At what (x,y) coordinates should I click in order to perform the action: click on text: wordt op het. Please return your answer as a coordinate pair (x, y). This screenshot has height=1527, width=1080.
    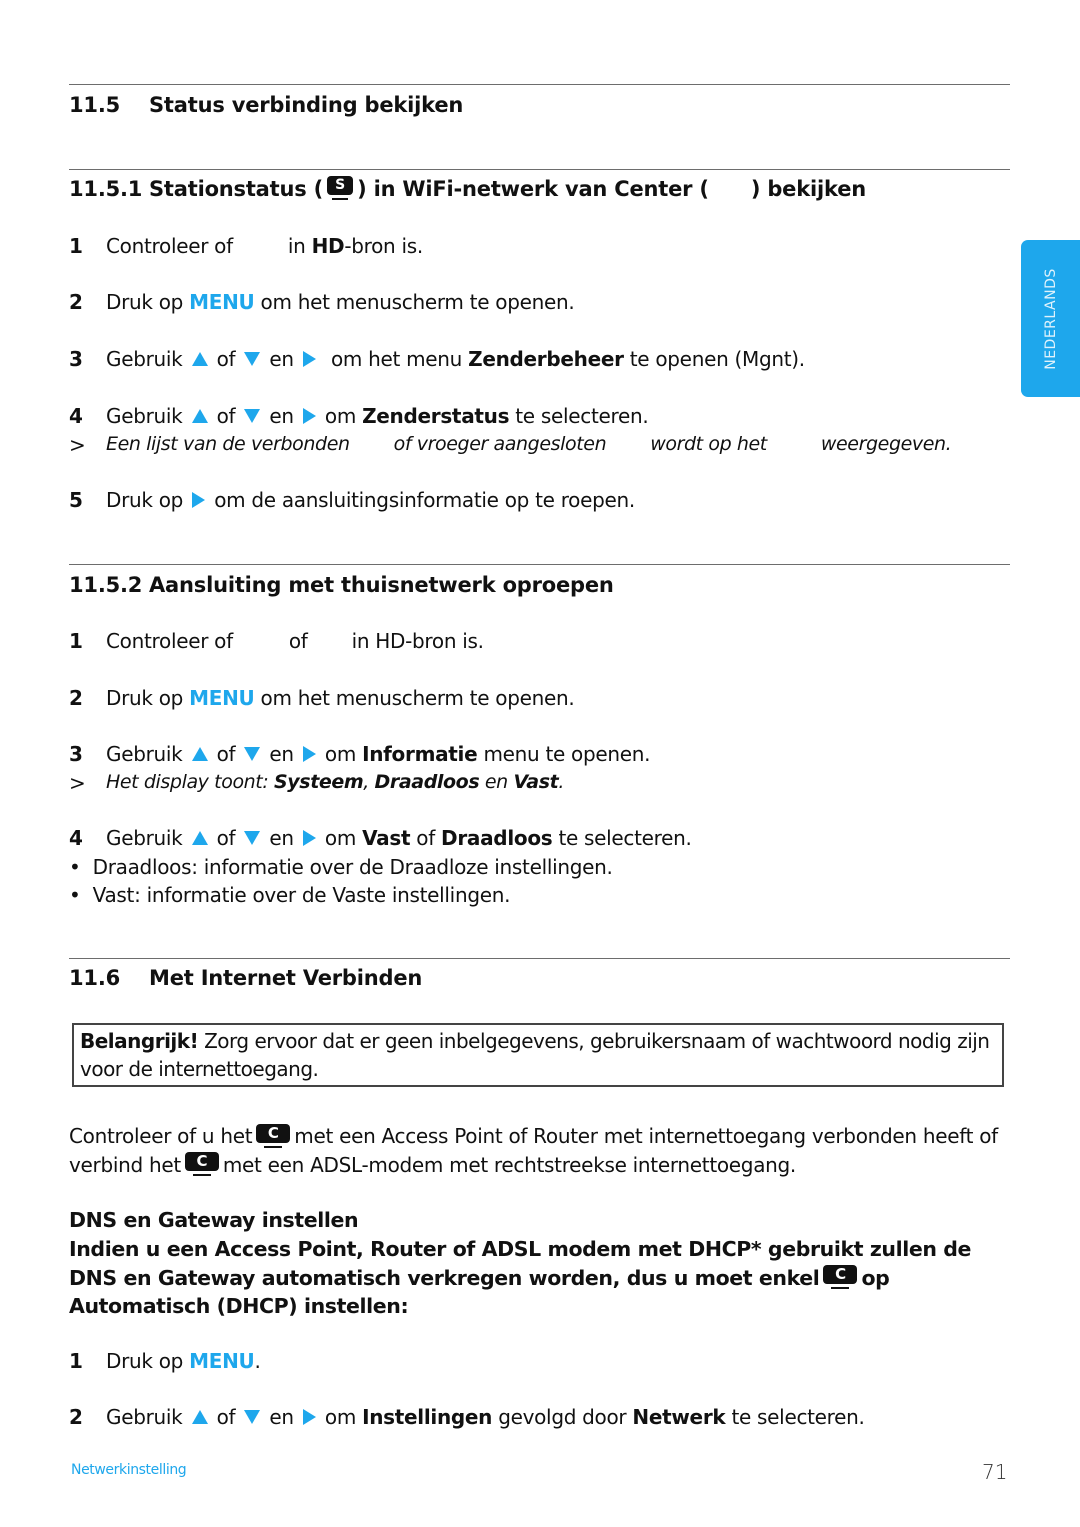
    Looking at the image, I should click on (708, 444).